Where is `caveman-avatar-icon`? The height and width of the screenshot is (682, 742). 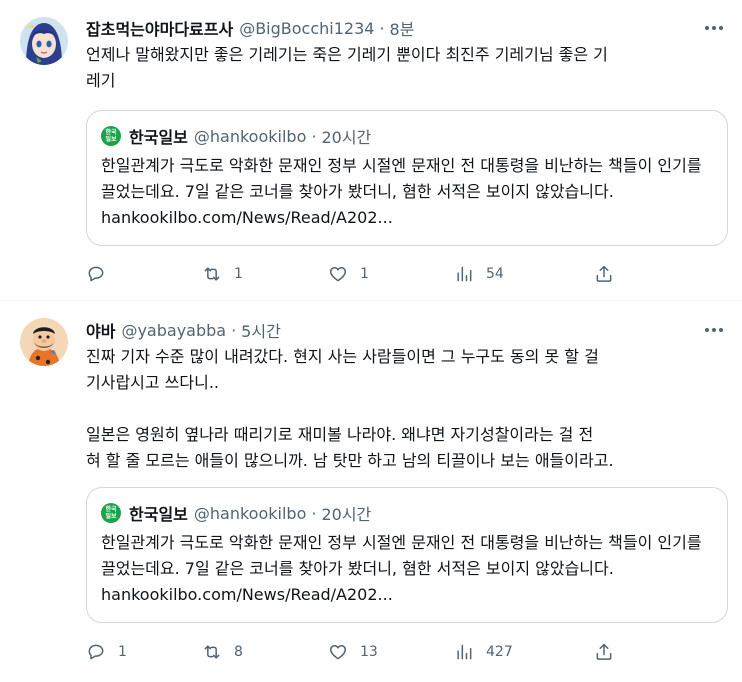
caveman-avatar-icon is located at coordinates (44, 342).